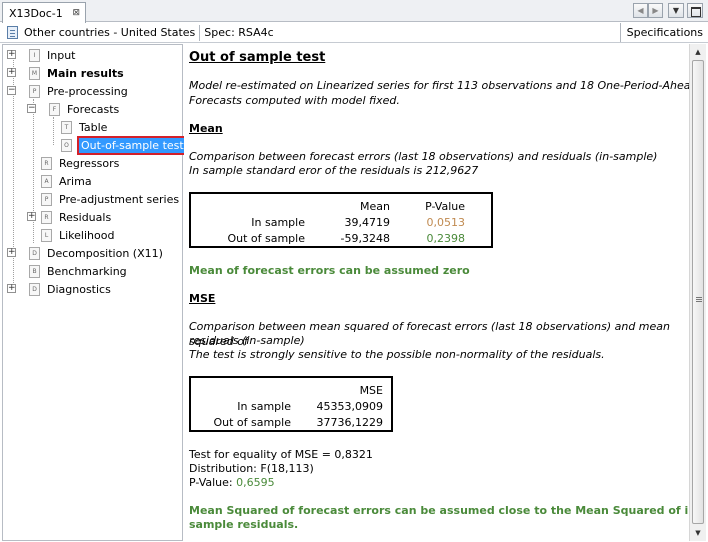 The height and width of the screenshot is (542, 708). Describe the element at coordinates (349, 422) in the screenshot. I see `mse-value: 37736,1229` at that location.